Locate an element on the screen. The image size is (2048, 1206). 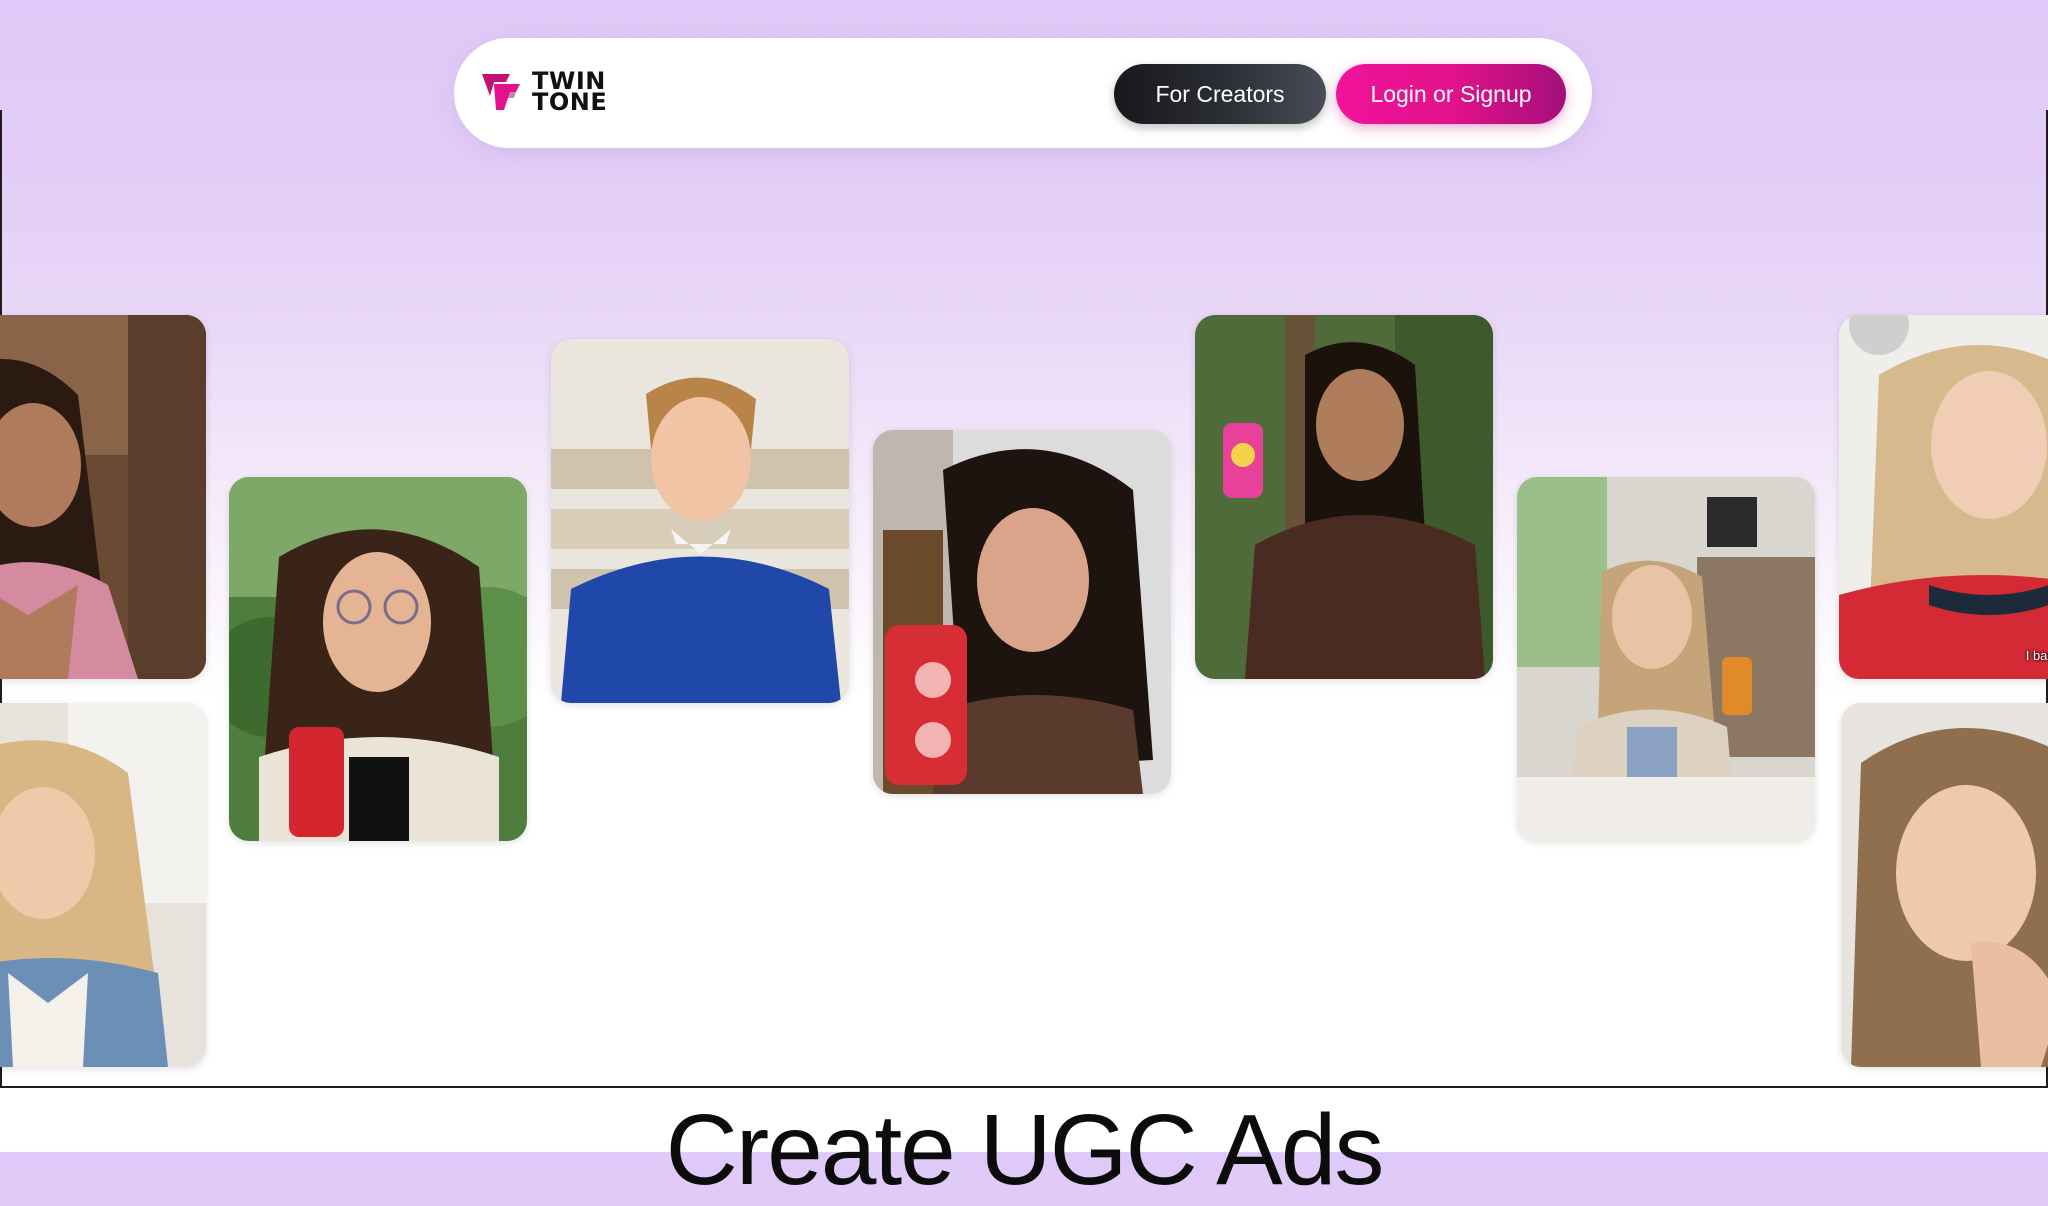
logo-wordmark: TWIN TONE is located at coordinates (570, 92).